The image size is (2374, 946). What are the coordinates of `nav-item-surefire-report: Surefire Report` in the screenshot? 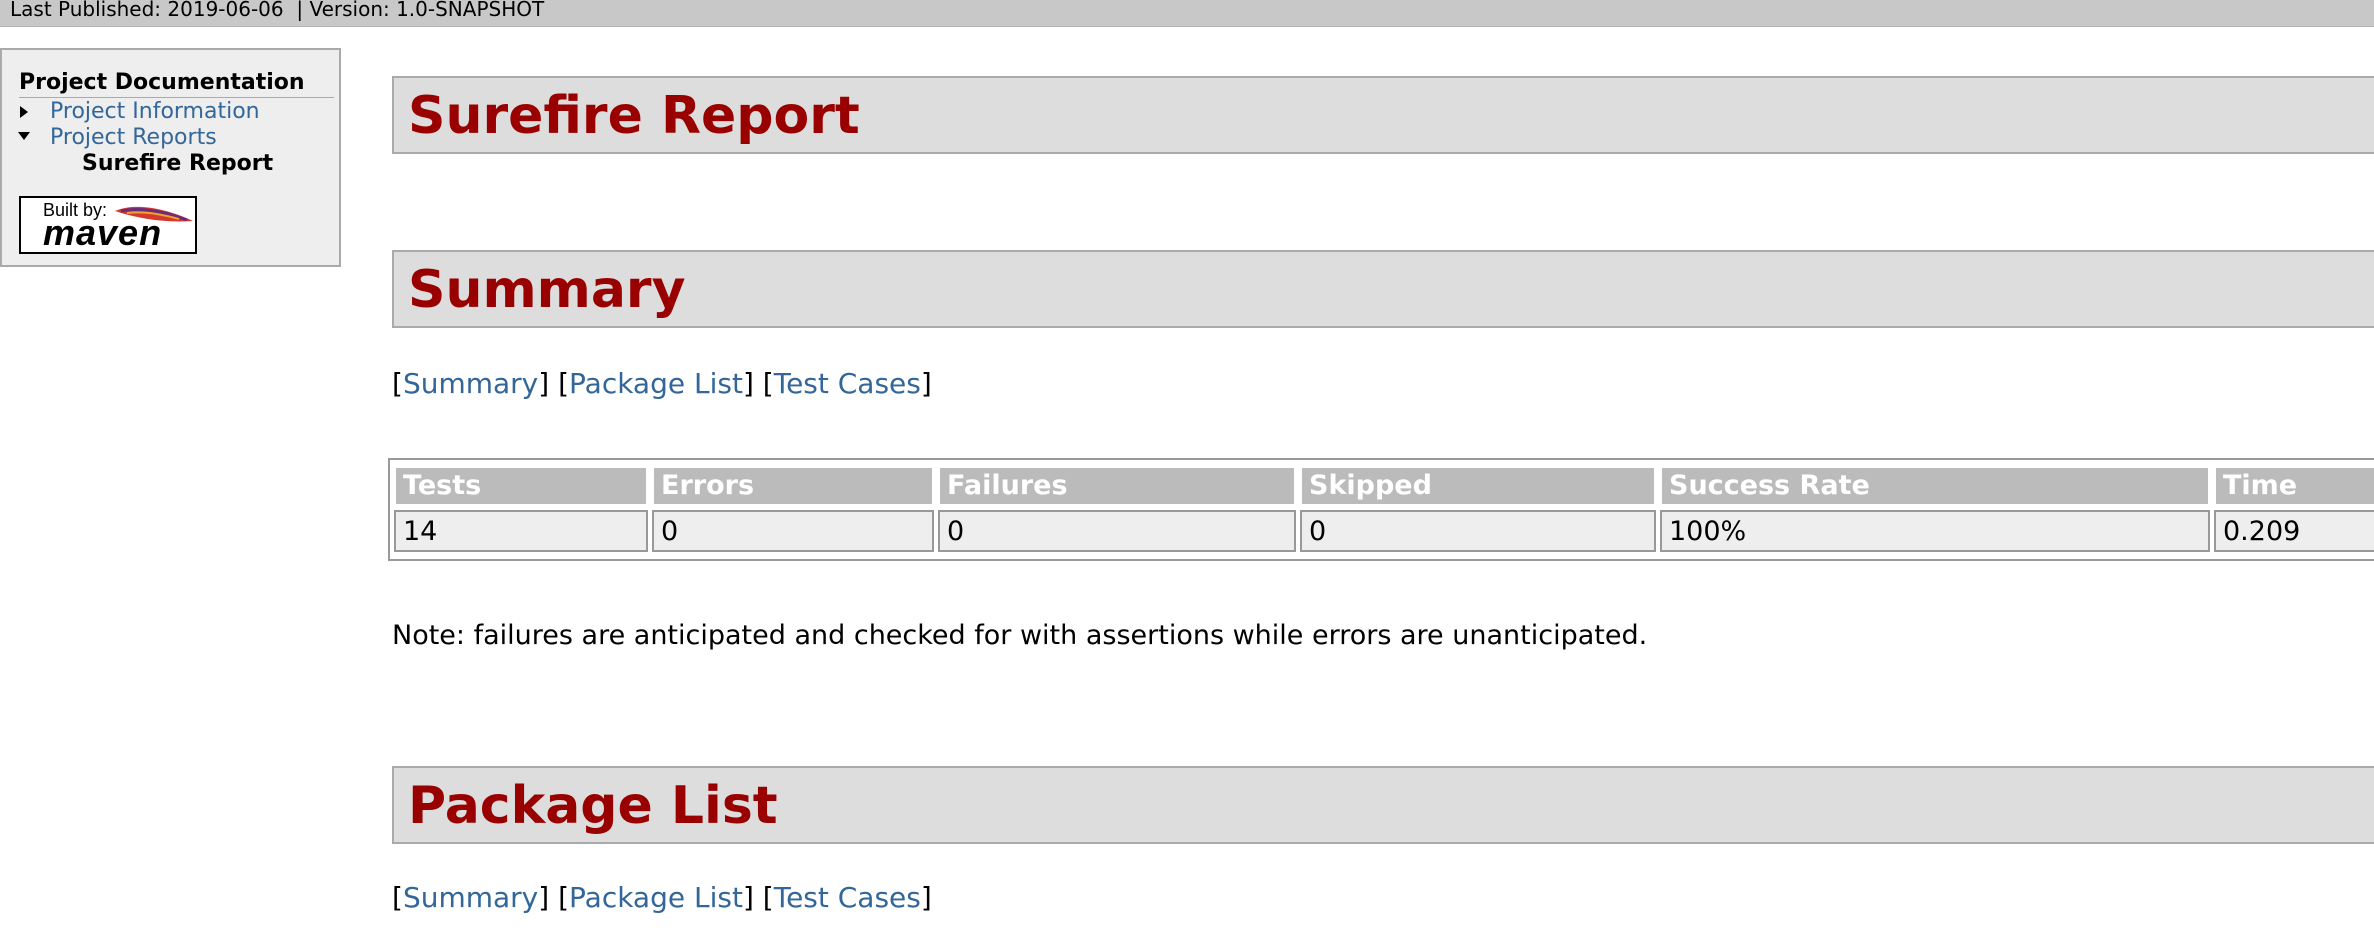 It's located at (177, 164).